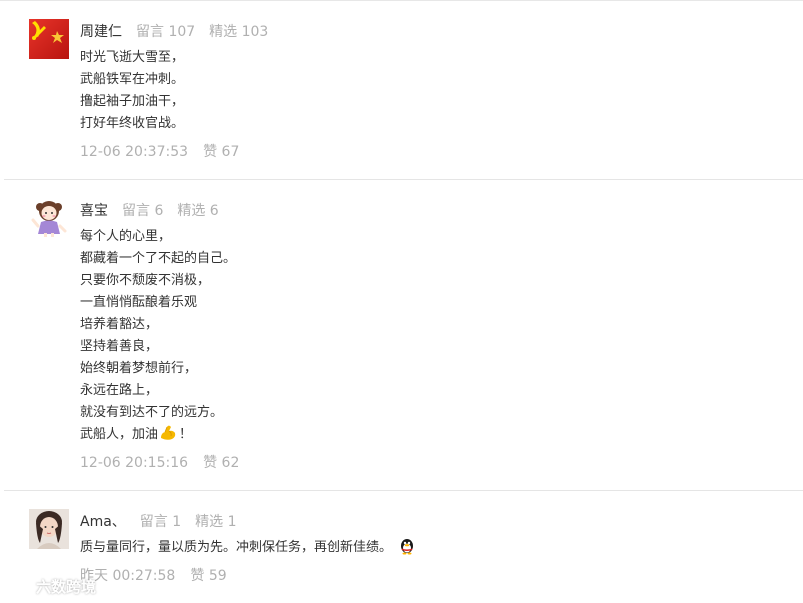 The height and width of the screenshot is (603, 803). I want to click on red-flag-avatar-icon, so click(49, 39).